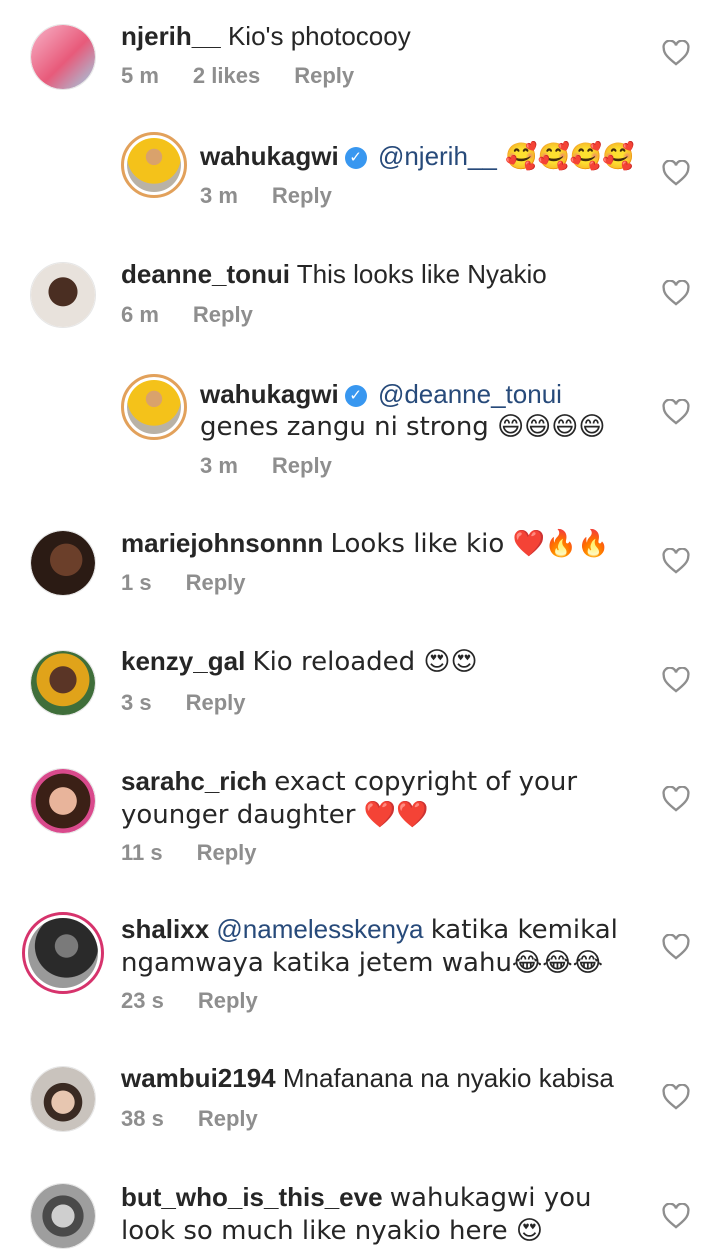  Describe the element at coordinates (421, 274) in the screenshot. I see `comment-text: This looks like Nyakio` at that location.